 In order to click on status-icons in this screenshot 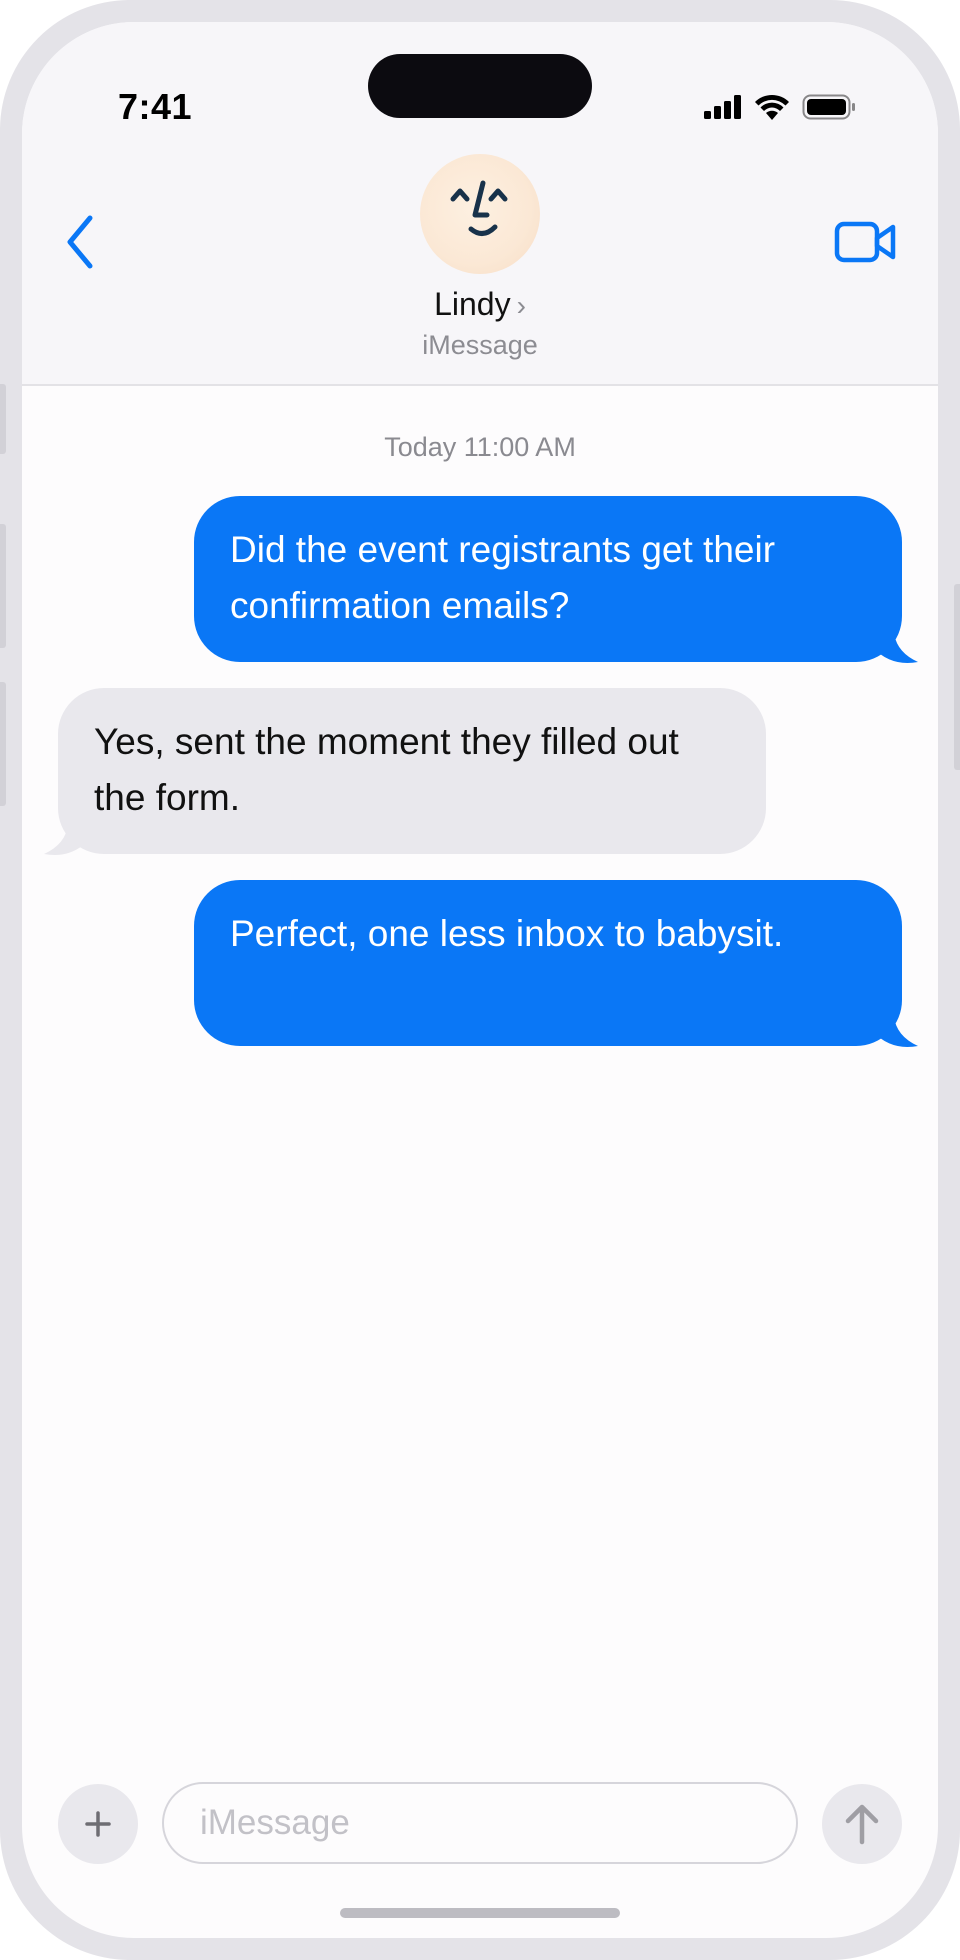, I will do `click(780, 107)`.